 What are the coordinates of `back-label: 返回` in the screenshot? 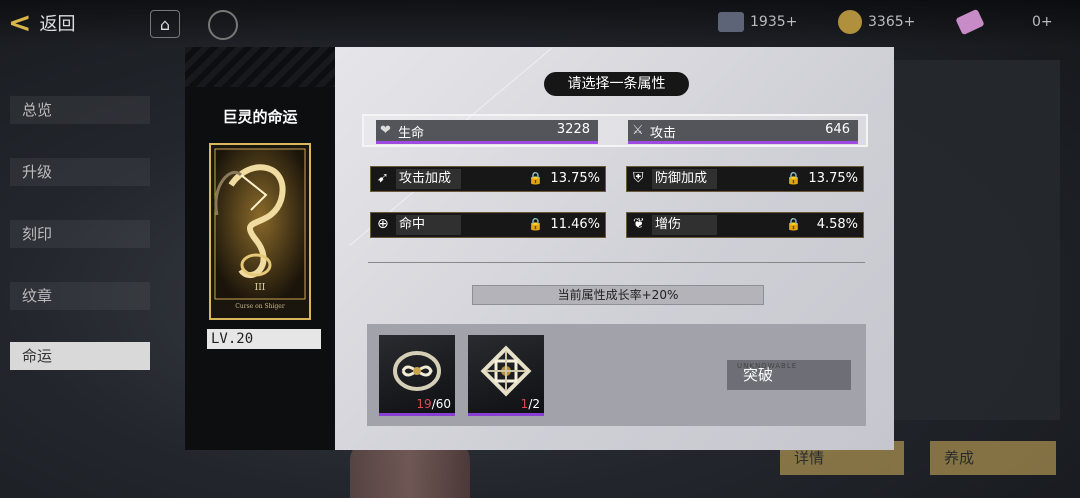 It's located at (57, 24).